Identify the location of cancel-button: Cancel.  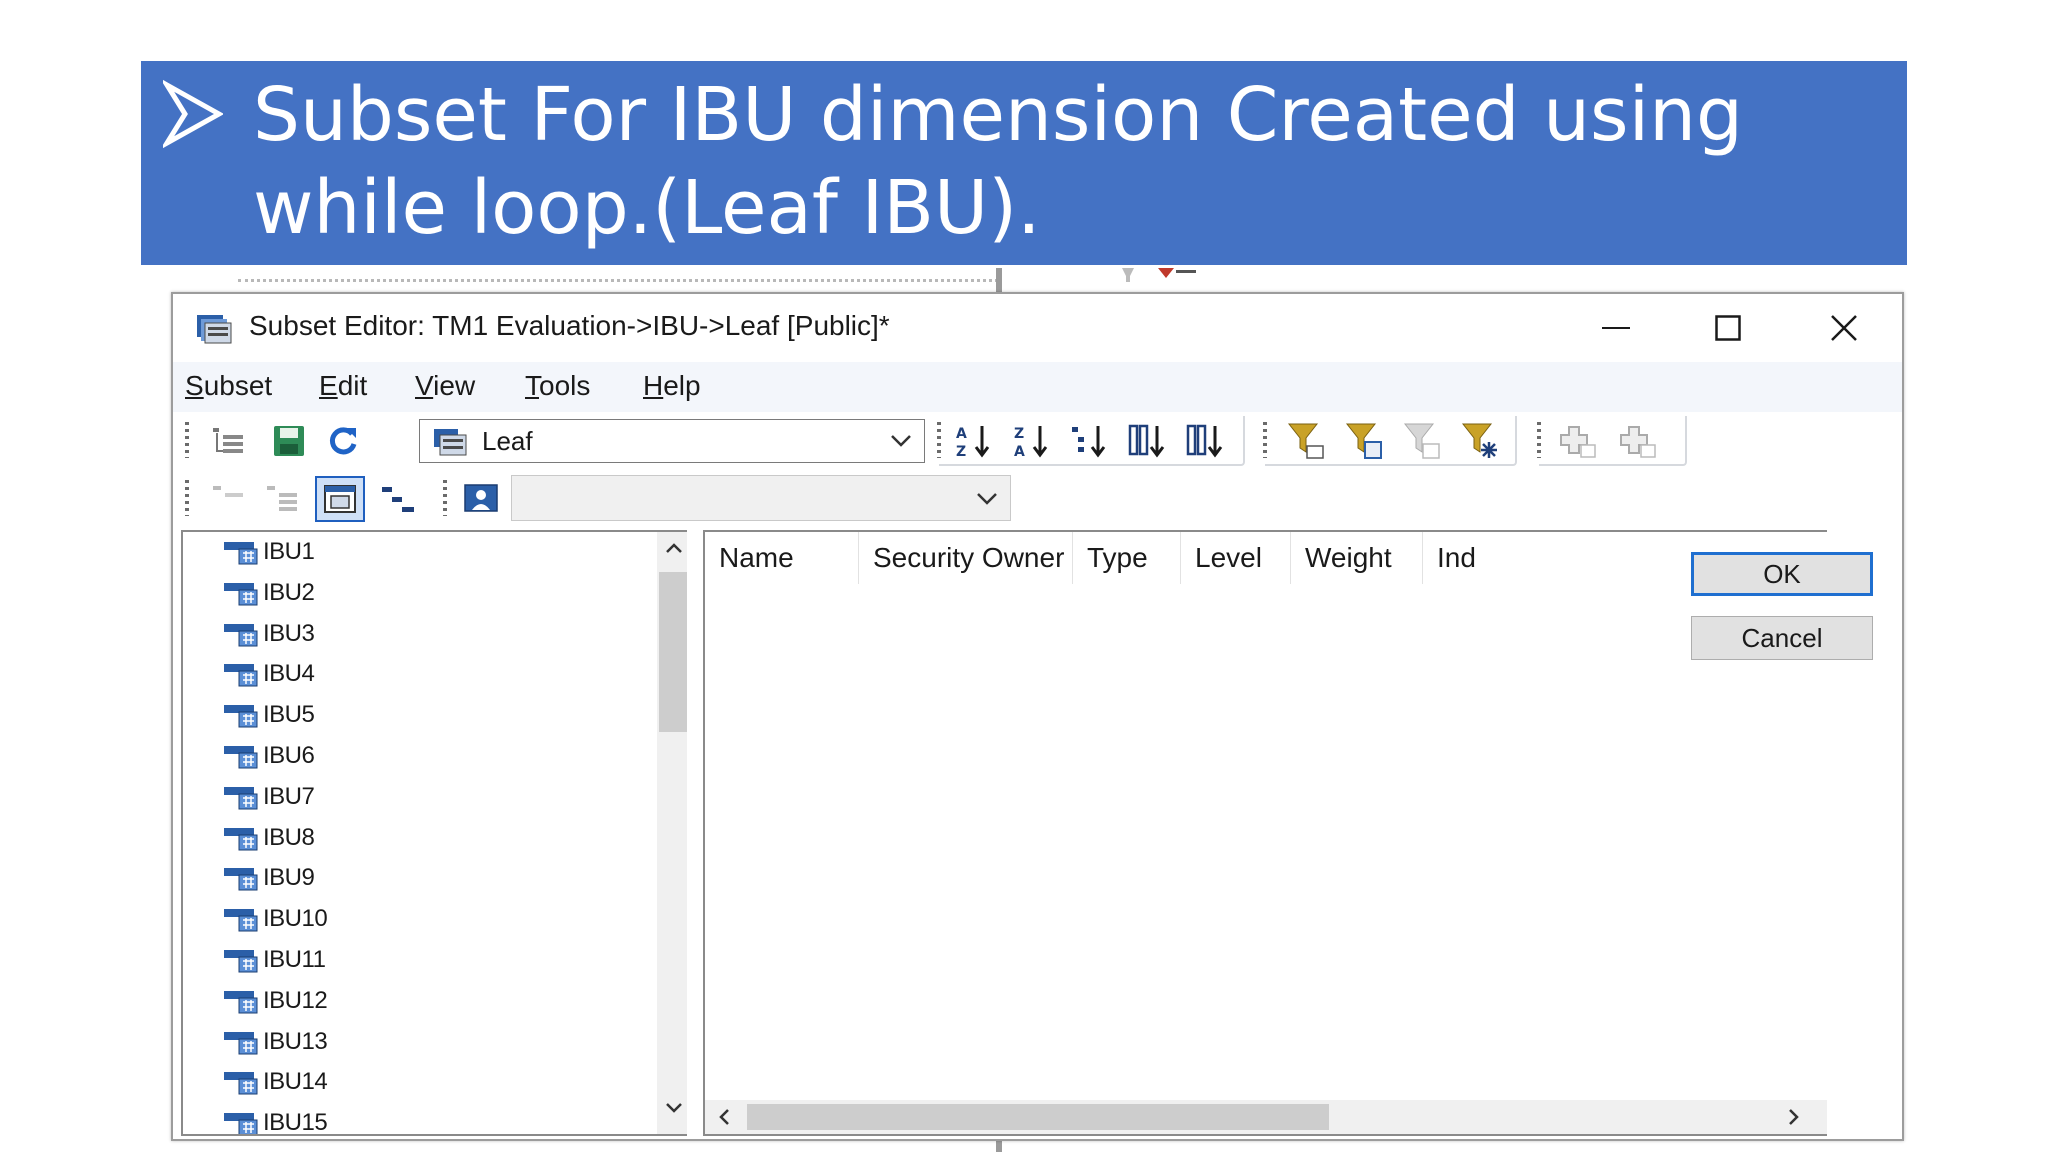
(1782, 638).